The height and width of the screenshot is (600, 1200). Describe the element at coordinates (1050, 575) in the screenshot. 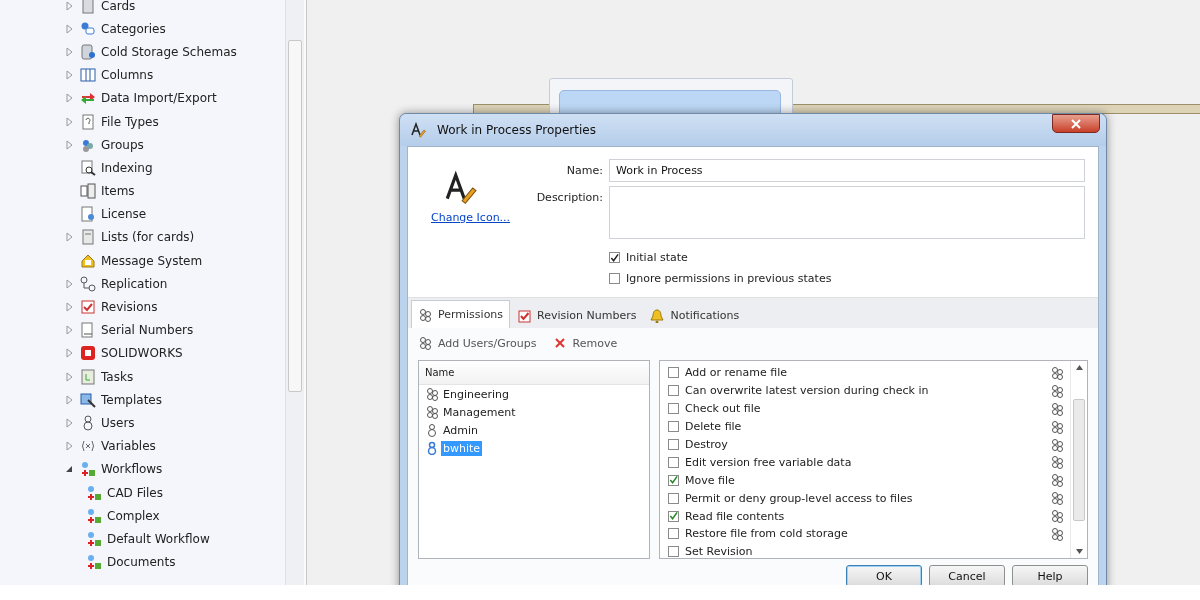

I see `dialog-button: Help` at that location.